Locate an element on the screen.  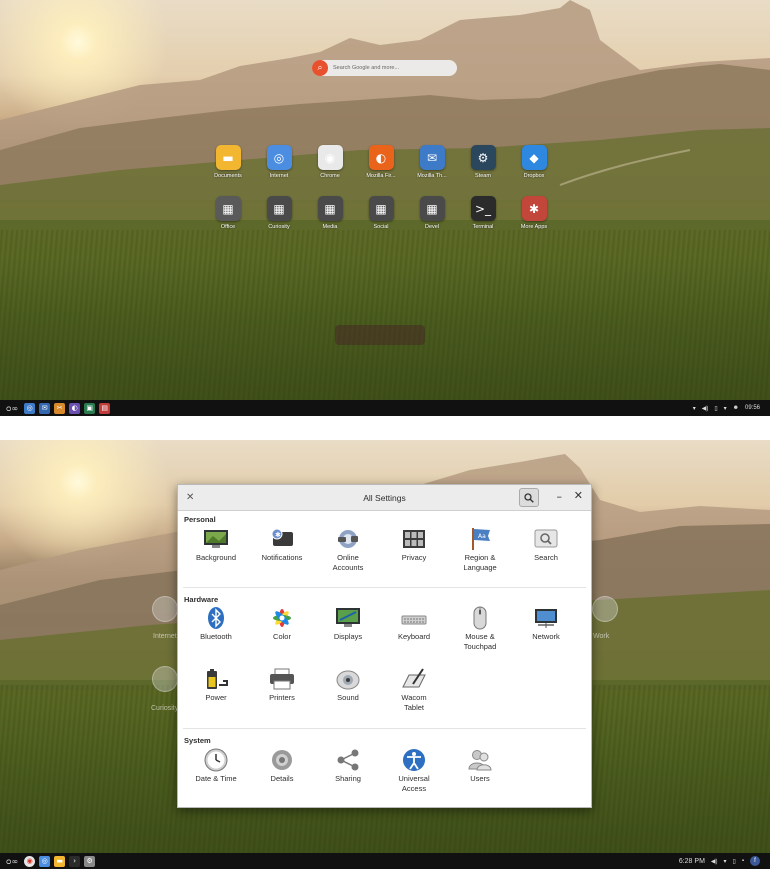
settings-item: Keyboard is located at coordinates (414, 624).